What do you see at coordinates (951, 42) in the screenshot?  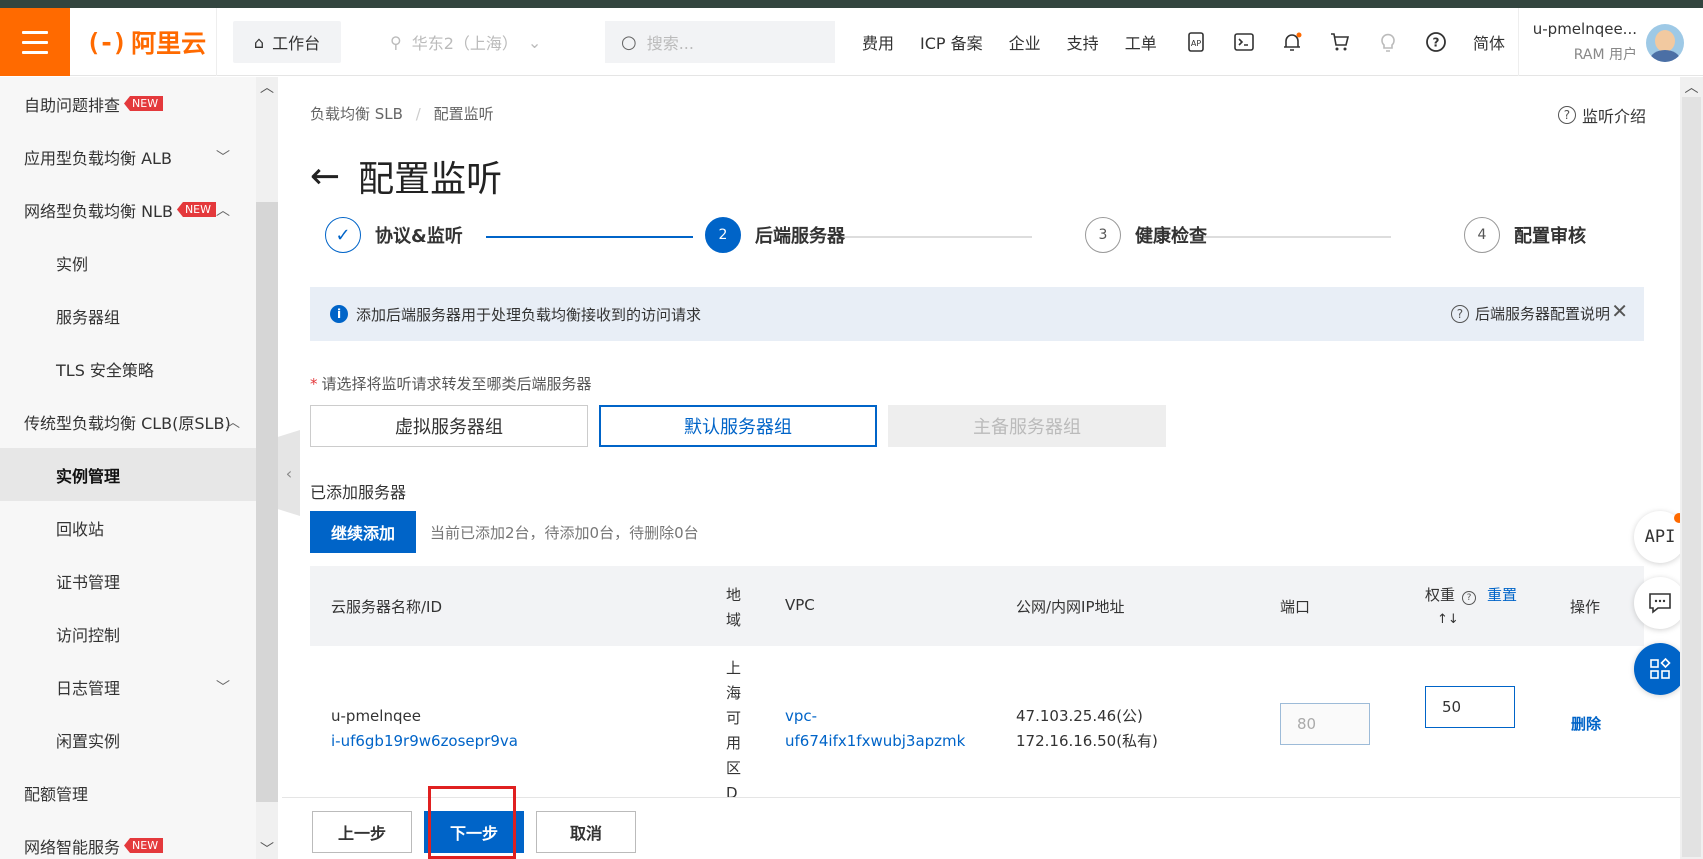 I see `nav-icp: ICP 备案` at bounding box center [951, 42].